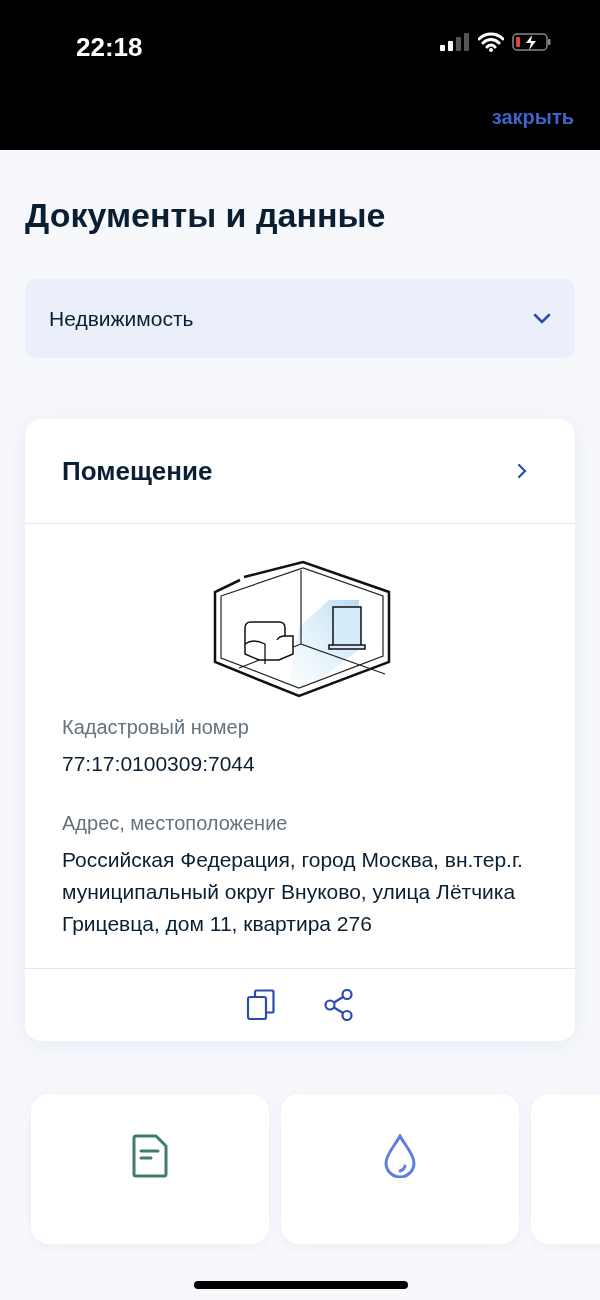 This screenshot has width=600, height=1300. Describe the element at coordinates (159, 764) in the screenshot. I see `field-value: 77:17:0100309:7044` at that location.